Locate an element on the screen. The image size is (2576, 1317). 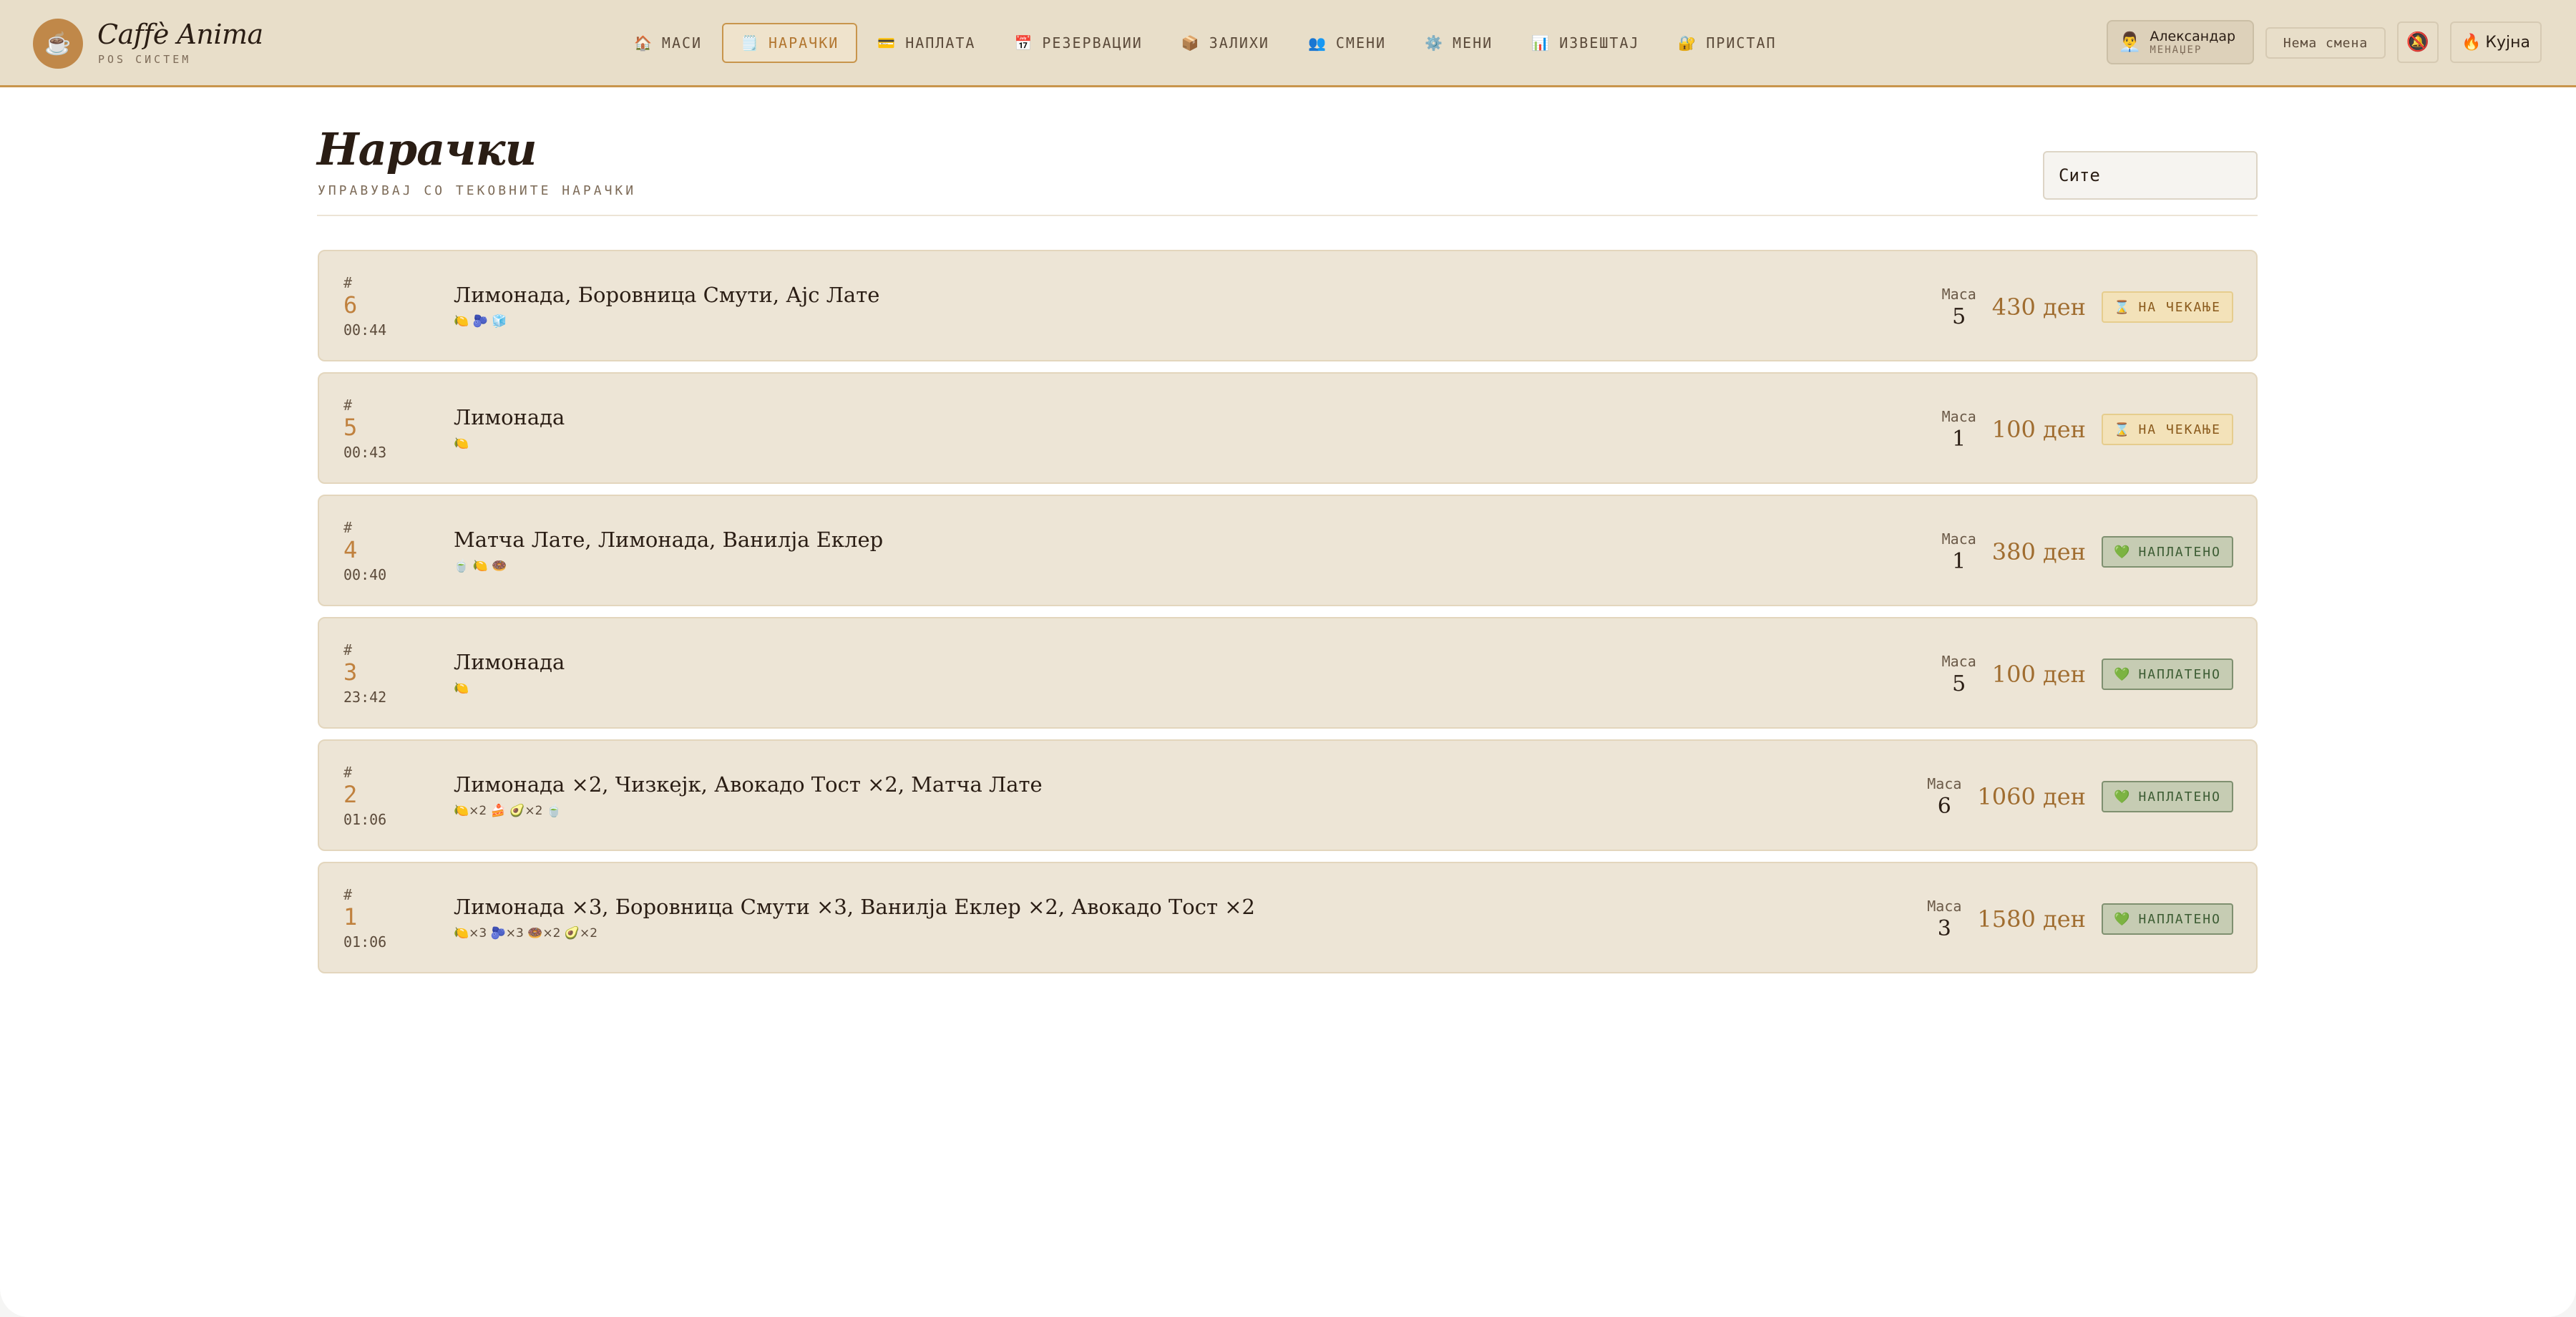
order-time: 00:40 is located at coordinates (365, 574).